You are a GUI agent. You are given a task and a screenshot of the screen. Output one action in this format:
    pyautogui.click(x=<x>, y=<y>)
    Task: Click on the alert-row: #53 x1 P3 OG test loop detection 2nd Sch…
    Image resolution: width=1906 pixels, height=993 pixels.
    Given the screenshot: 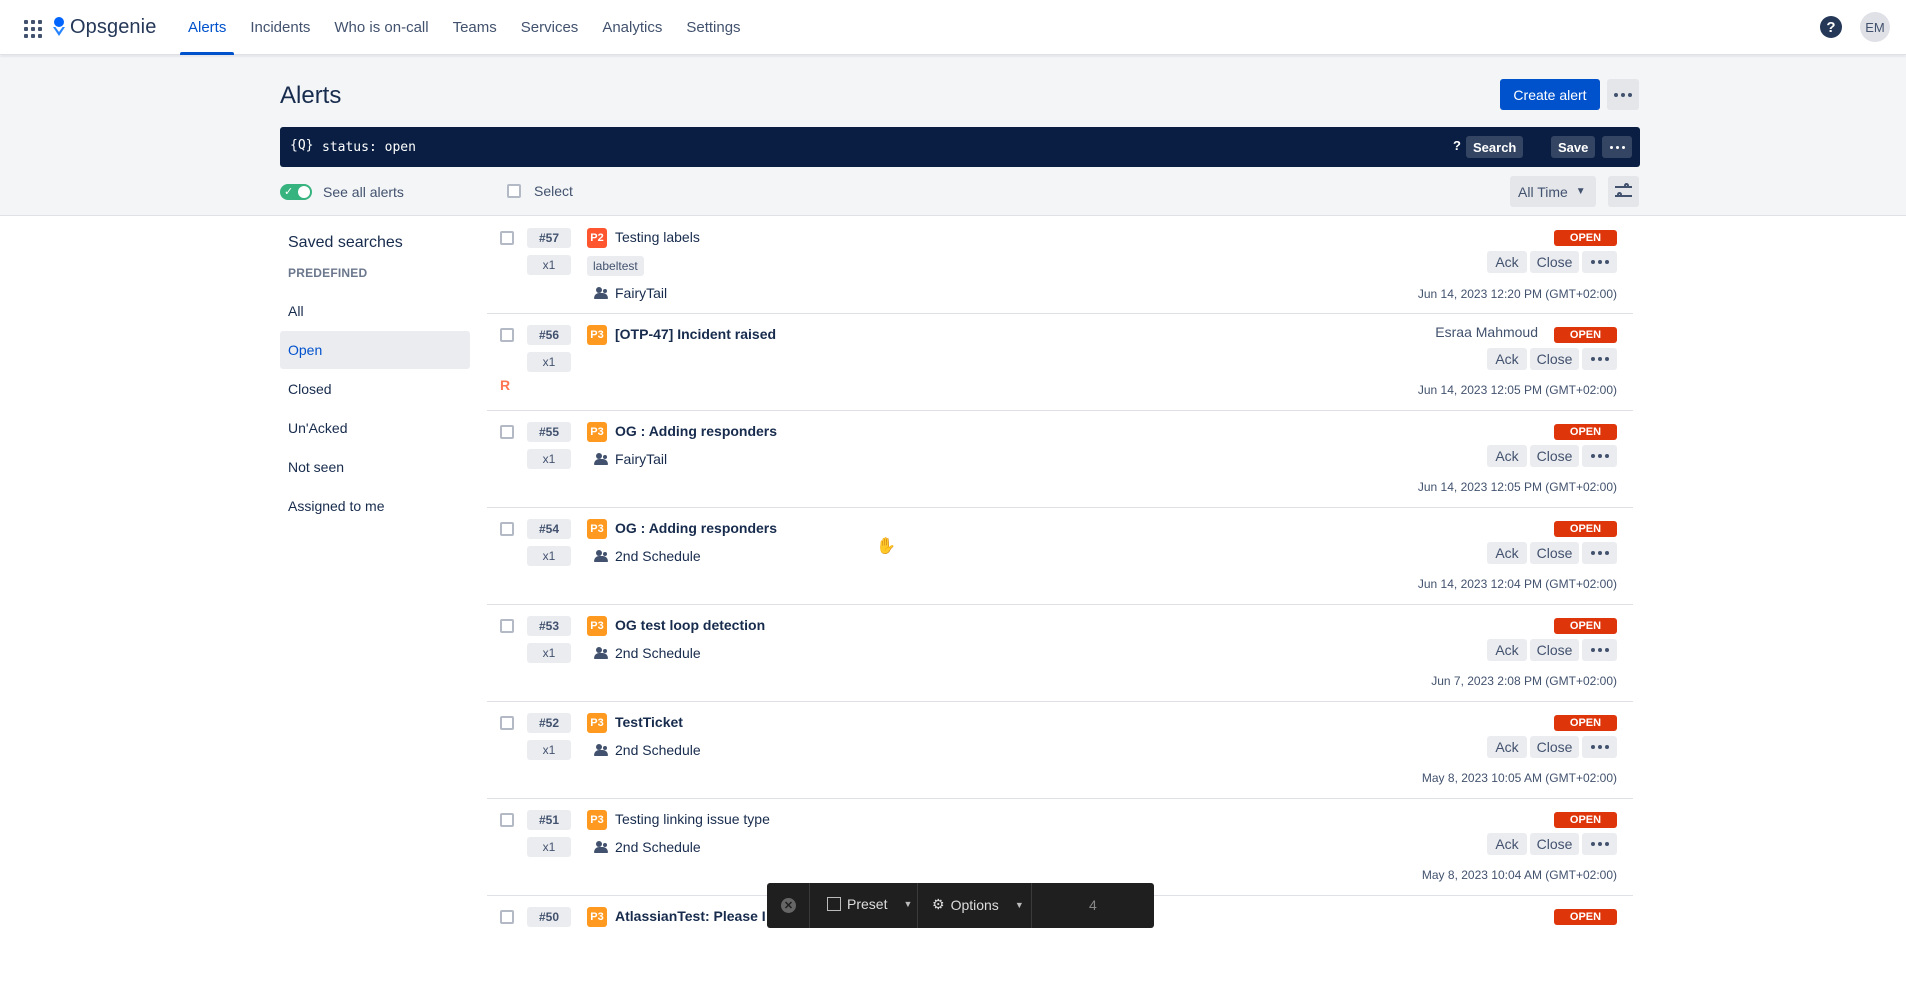 What is the action you would take?
    pyautogui.click(x=1060, y=653)
    